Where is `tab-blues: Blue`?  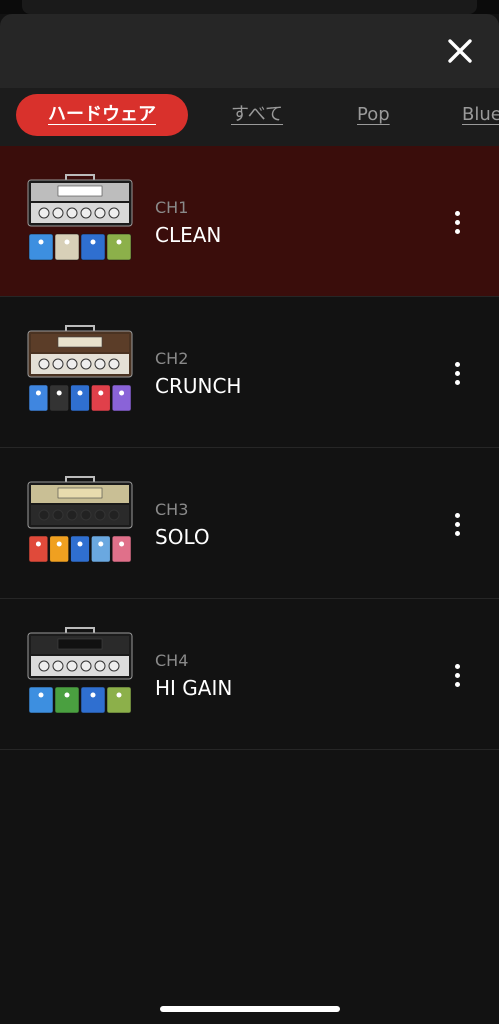 tab-blues: Blue is located at coordinates (480, 115).